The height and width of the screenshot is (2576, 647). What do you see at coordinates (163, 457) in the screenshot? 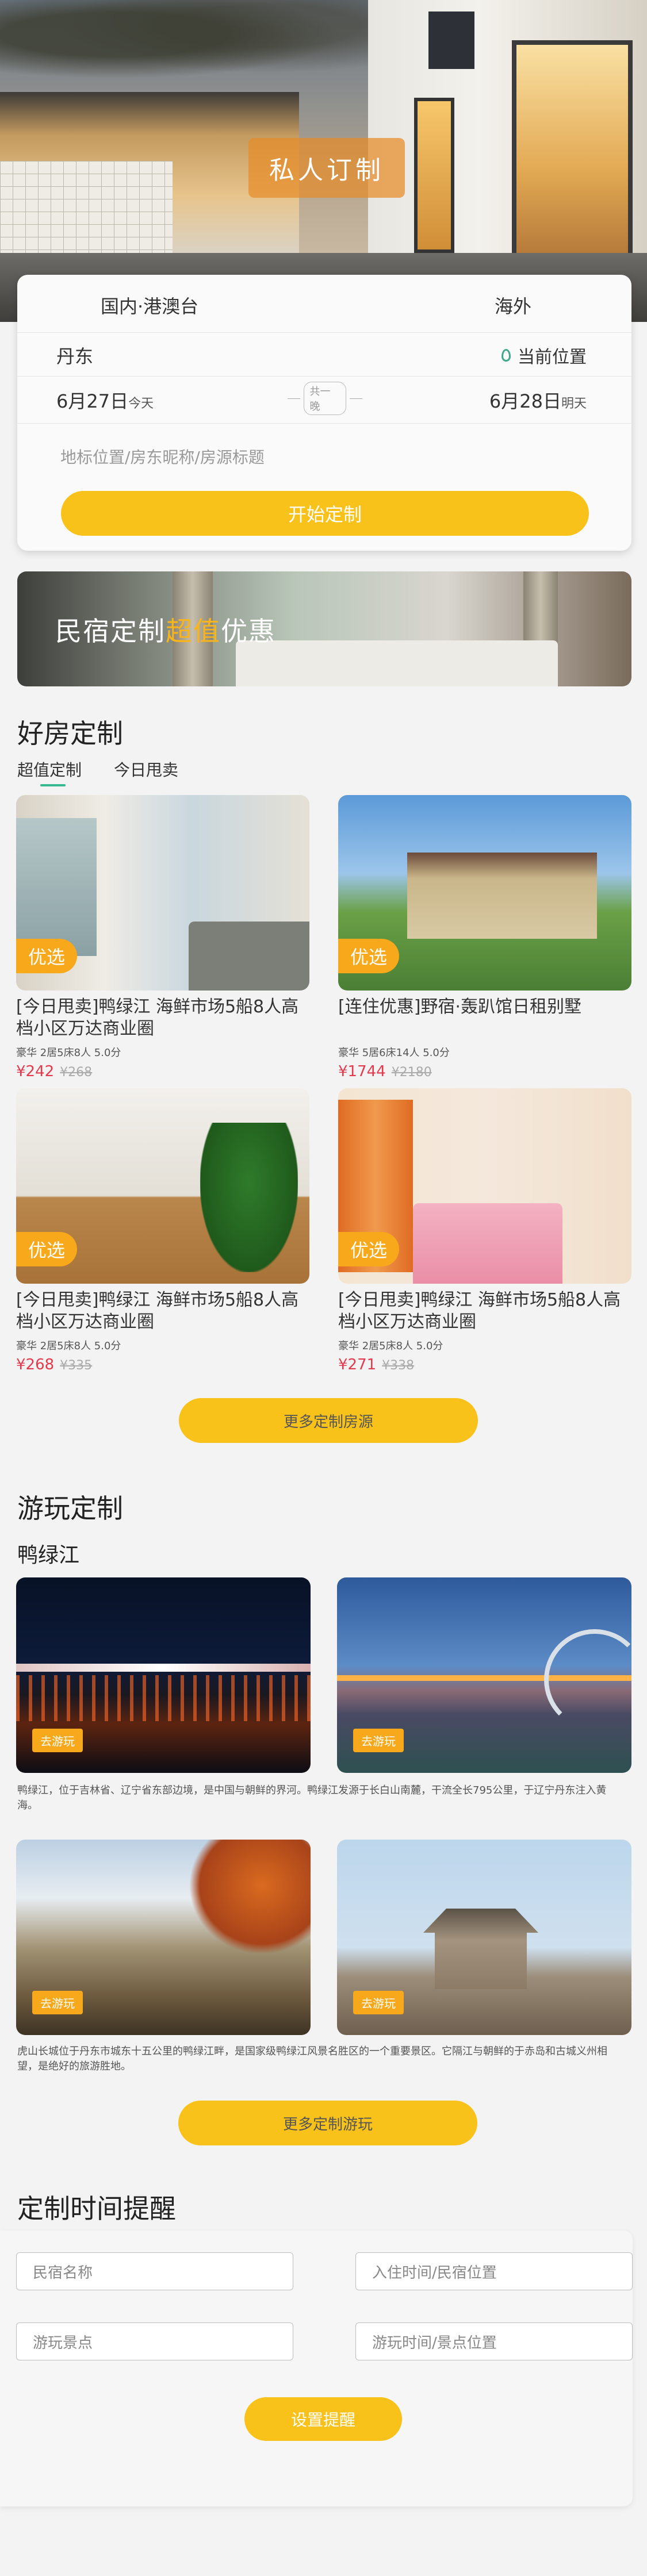
I see `search-input: 地标位置/房东昵称/房源标题` at bounding box center [163, 457].